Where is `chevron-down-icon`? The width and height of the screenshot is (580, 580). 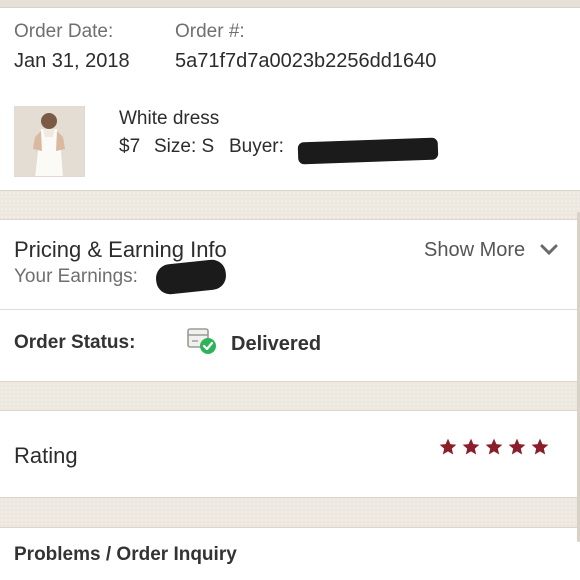 chevron-down-icon is located at coordinates (549, 250).